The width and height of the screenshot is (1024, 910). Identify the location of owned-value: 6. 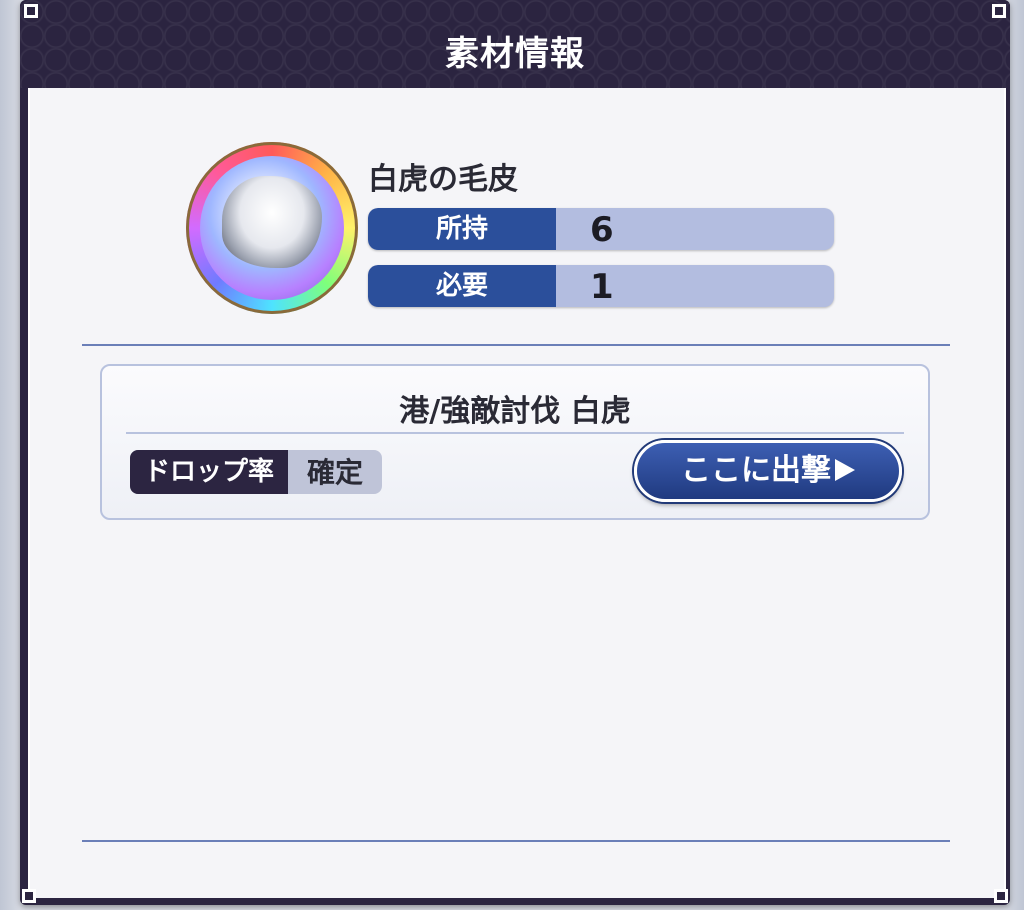
(602, 230).